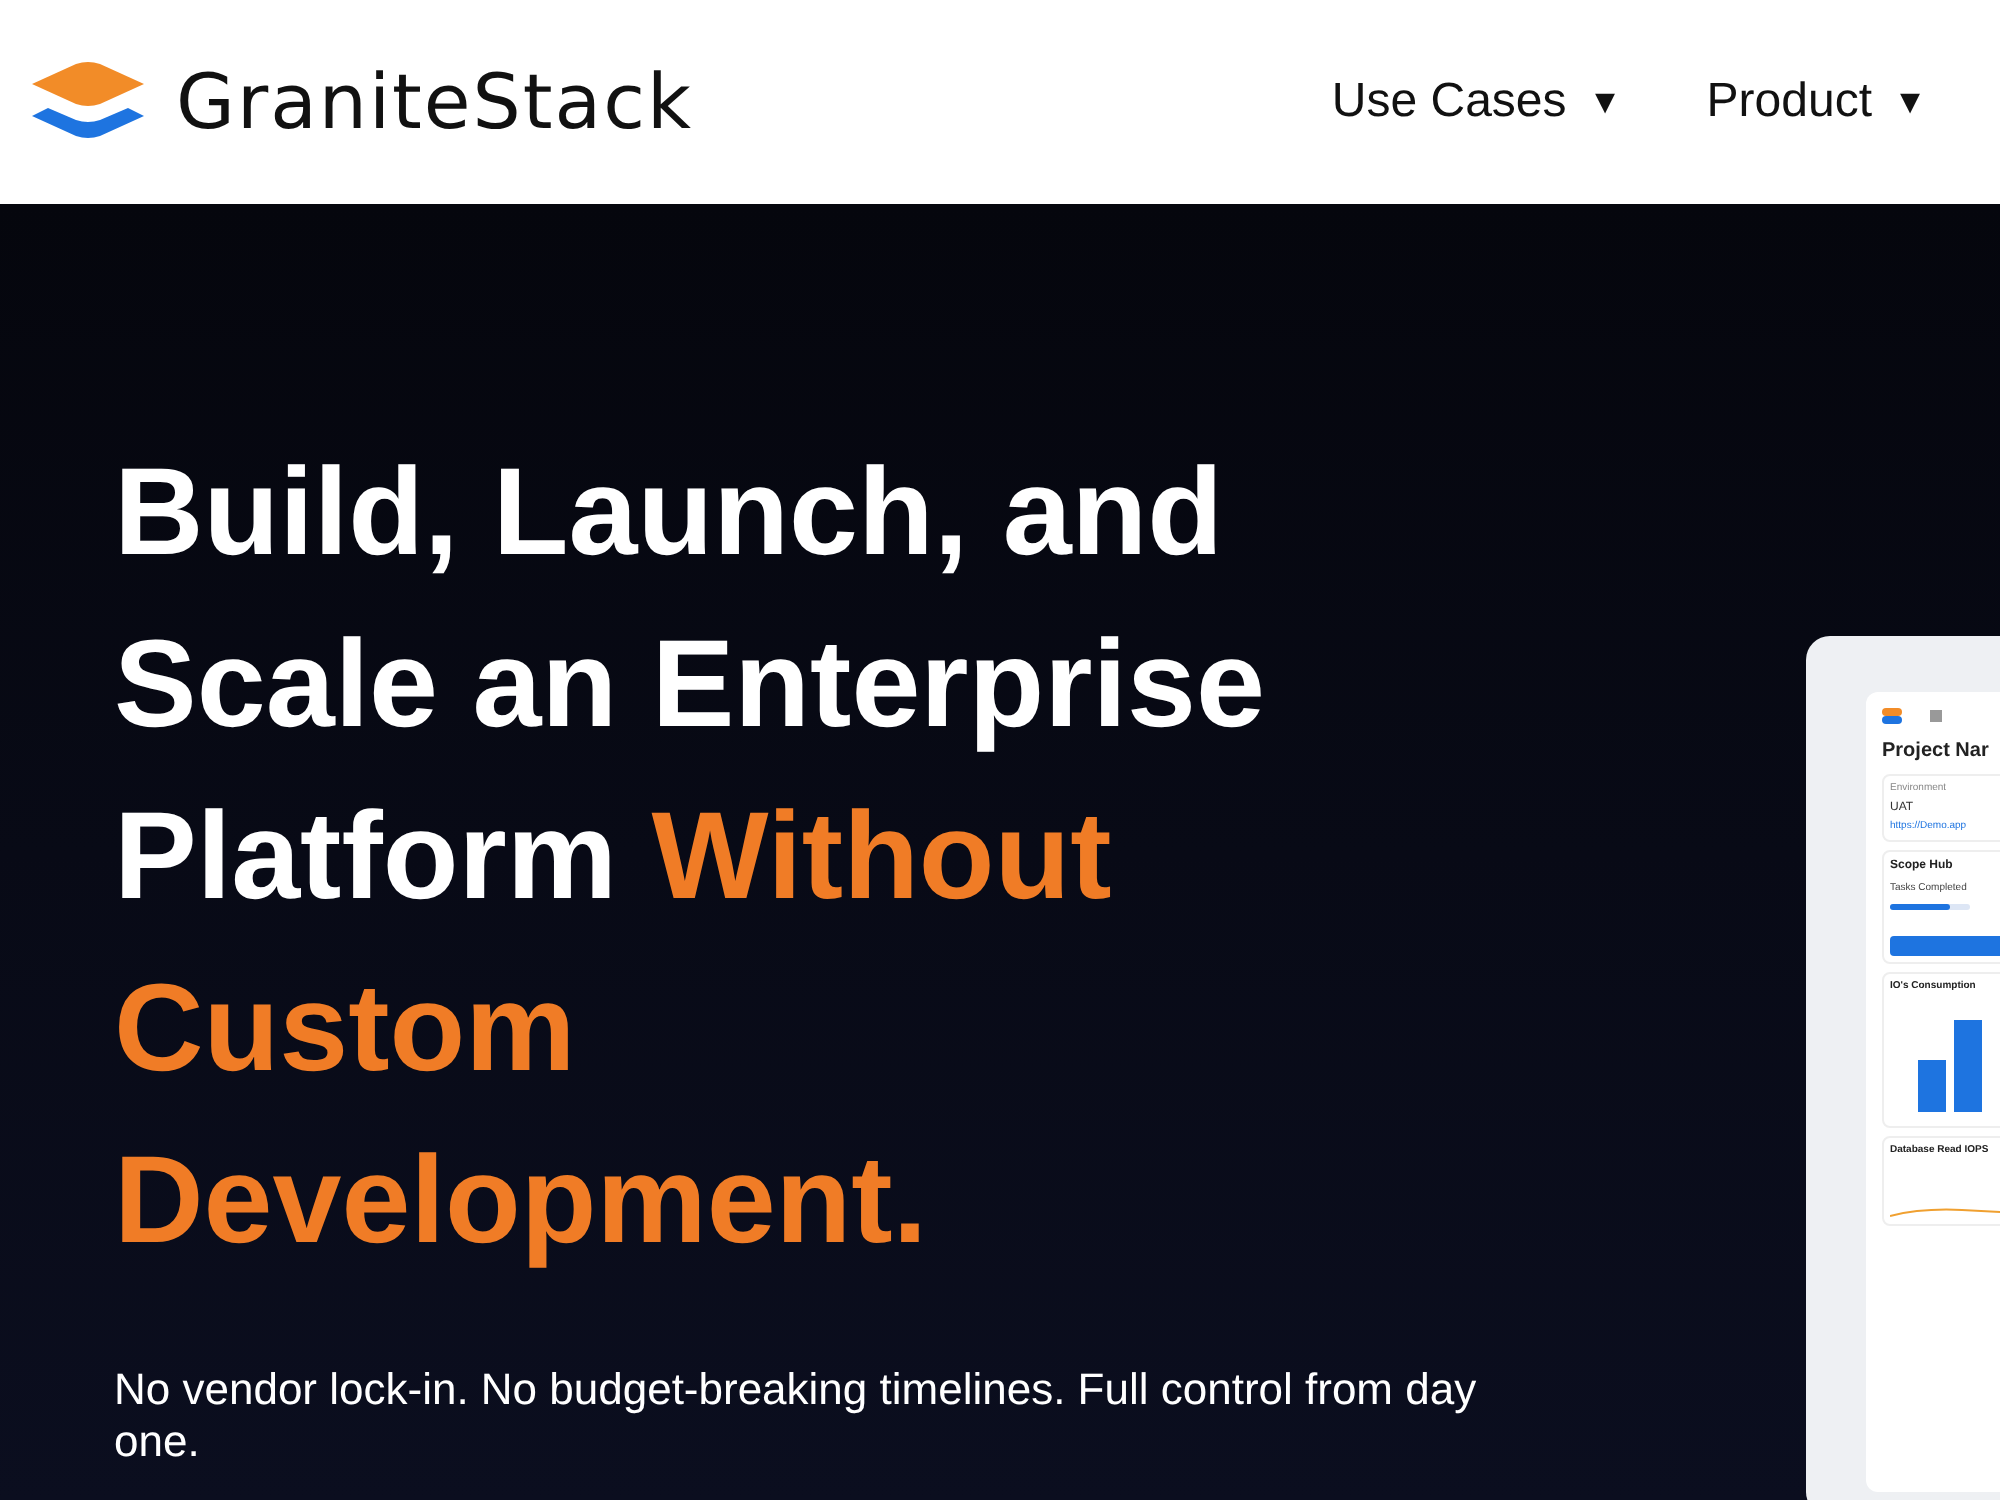 The width and height of the screenshot is (2000, 1500). Describe the element at coordinates (434, 102) in the screenshot. I see `brand-name: GraniteStack` at that location.